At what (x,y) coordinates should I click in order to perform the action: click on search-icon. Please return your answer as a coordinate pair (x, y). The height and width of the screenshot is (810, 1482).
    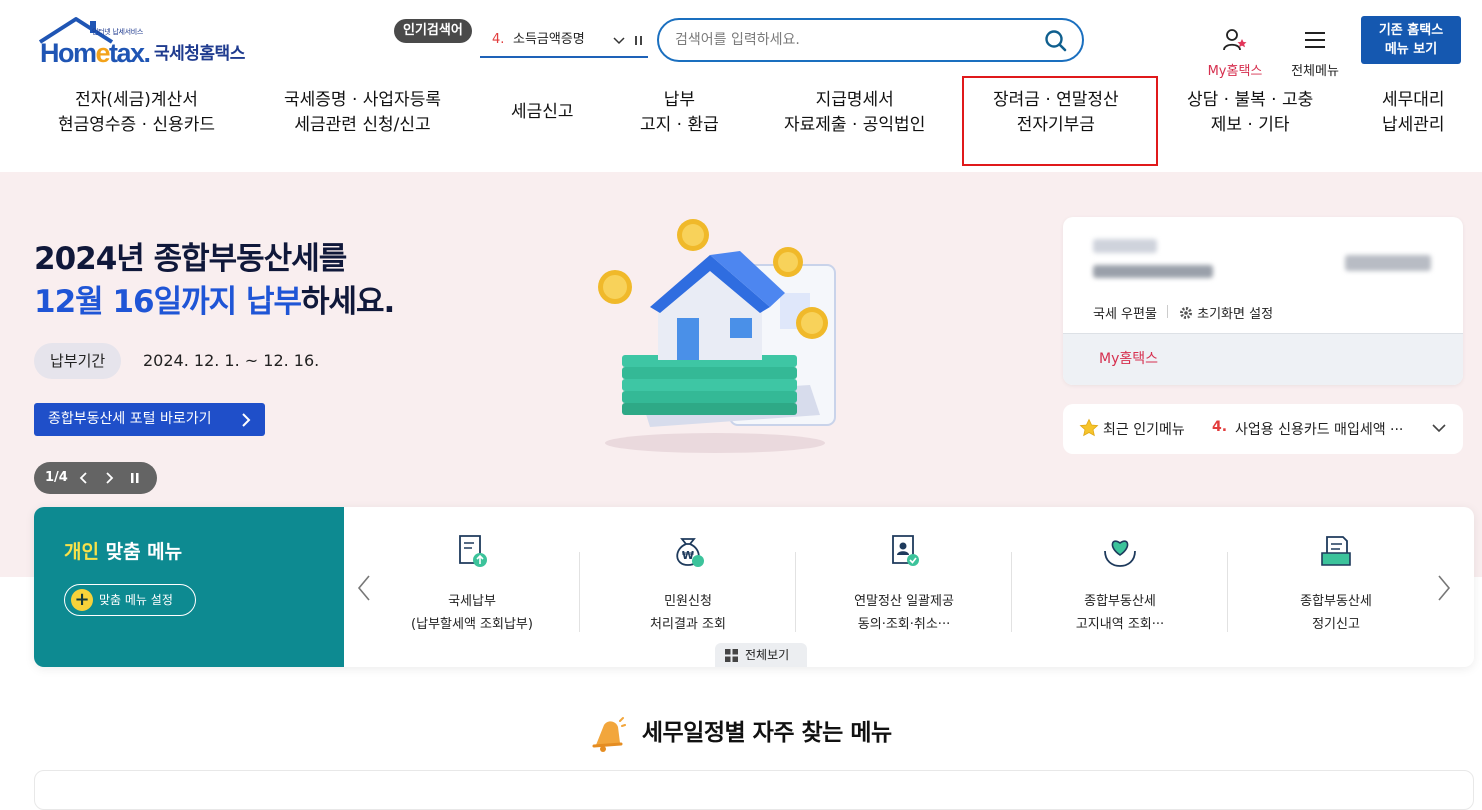
    Looking at the image, I should click on (1056, 43).